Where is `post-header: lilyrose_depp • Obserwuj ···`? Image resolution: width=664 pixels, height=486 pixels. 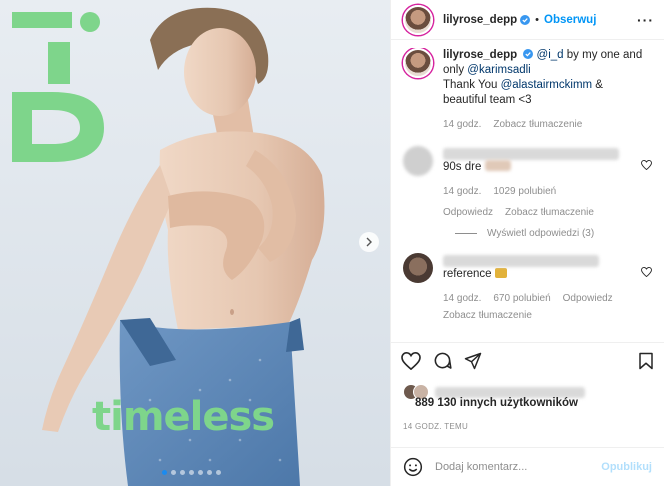 post-header: lilyrose_depp • Obserwuj ··· is located at coordinates (527, 20).